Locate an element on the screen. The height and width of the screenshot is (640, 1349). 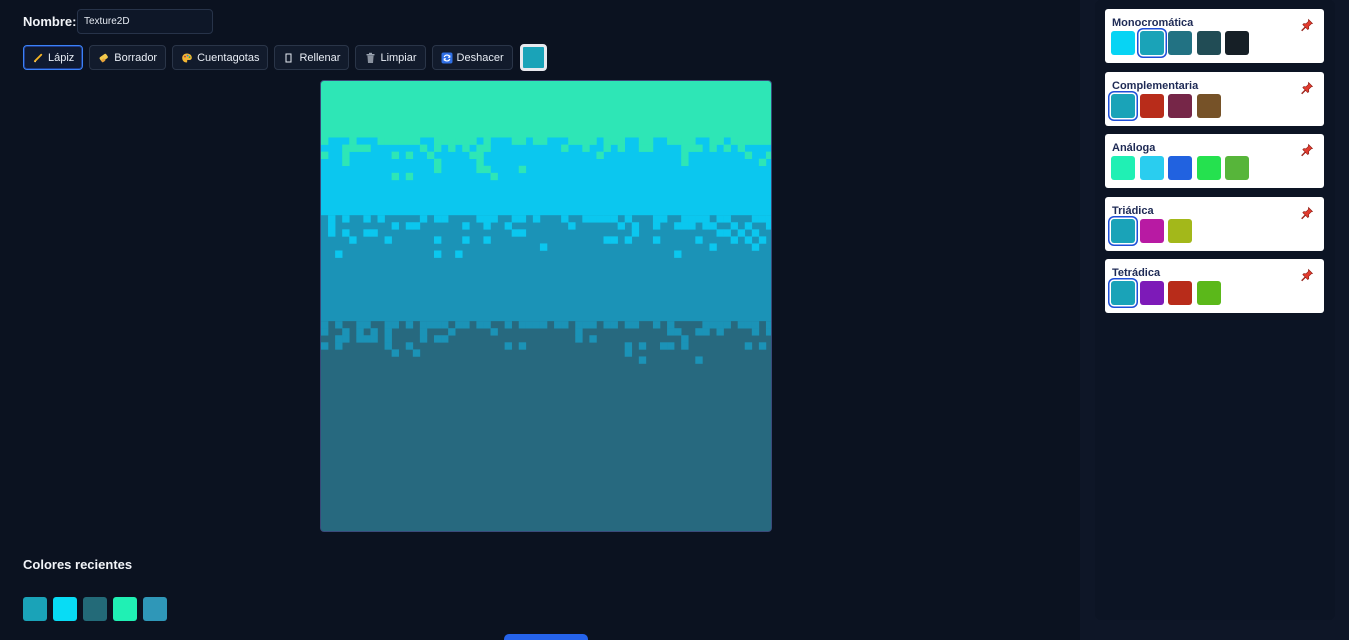
texture-name-input is located at coordinates (145, 21).